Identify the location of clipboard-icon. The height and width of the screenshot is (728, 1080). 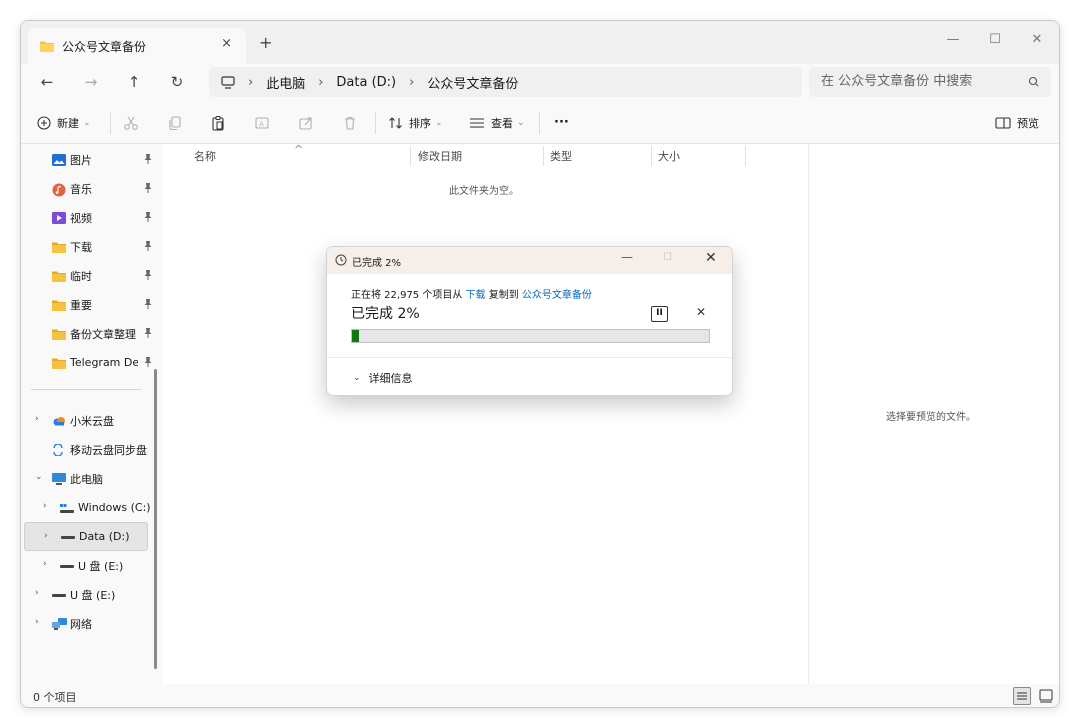
(218, 123).